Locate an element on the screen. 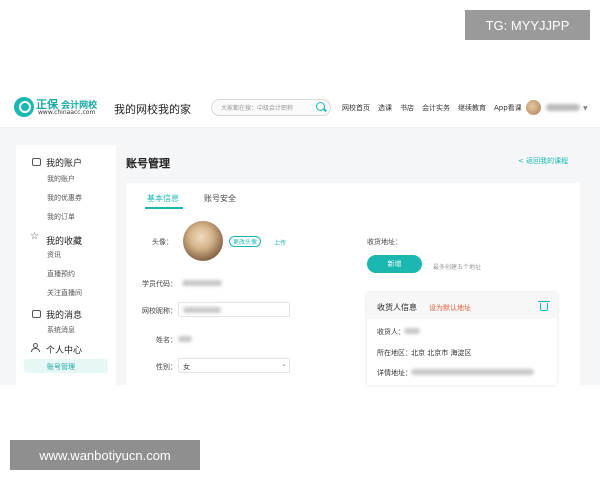  nickname-label: 网校昵称： is located at coordinates (159, 311).